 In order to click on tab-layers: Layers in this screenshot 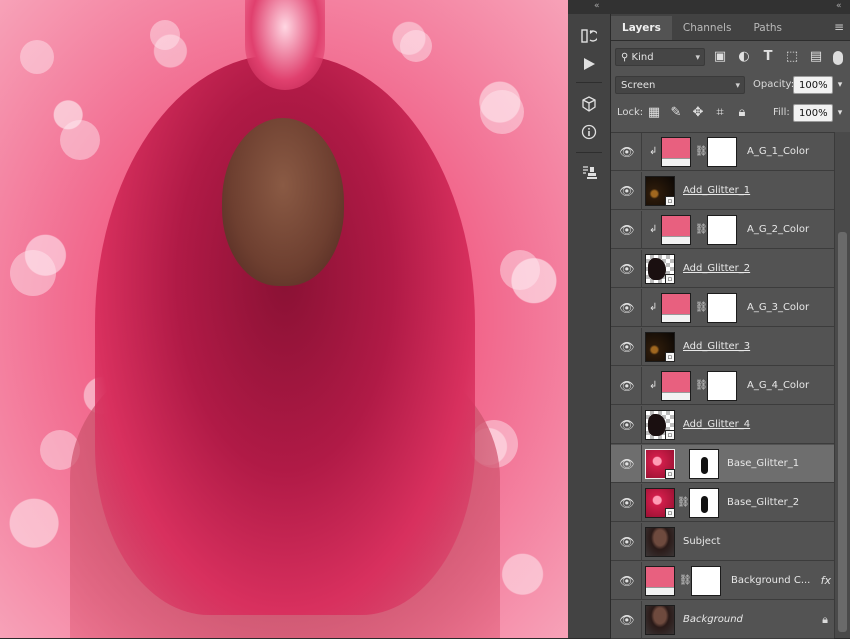, I will do `click(641, 28)`.